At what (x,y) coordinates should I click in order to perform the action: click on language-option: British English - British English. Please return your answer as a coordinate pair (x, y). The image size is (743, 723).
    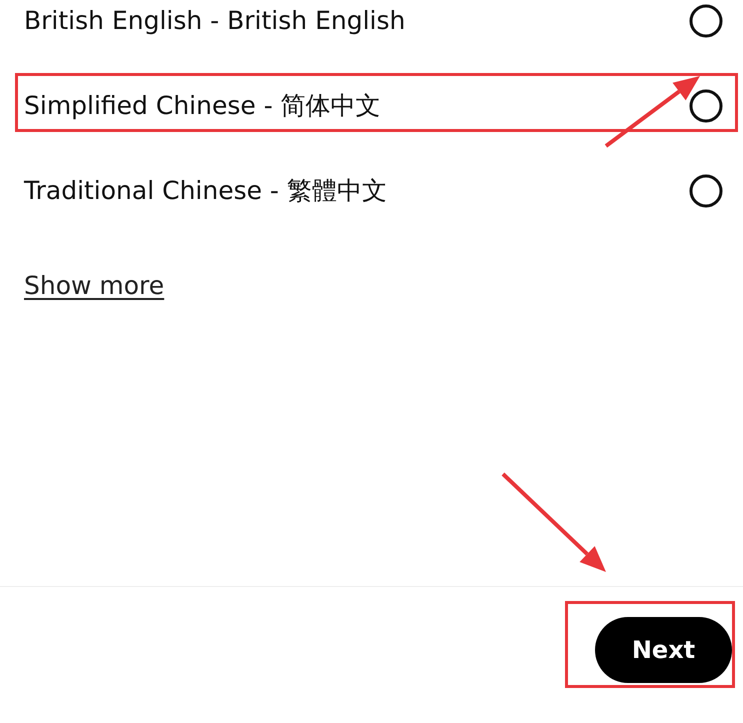
    Looking at the image, I should click on (371, 31).